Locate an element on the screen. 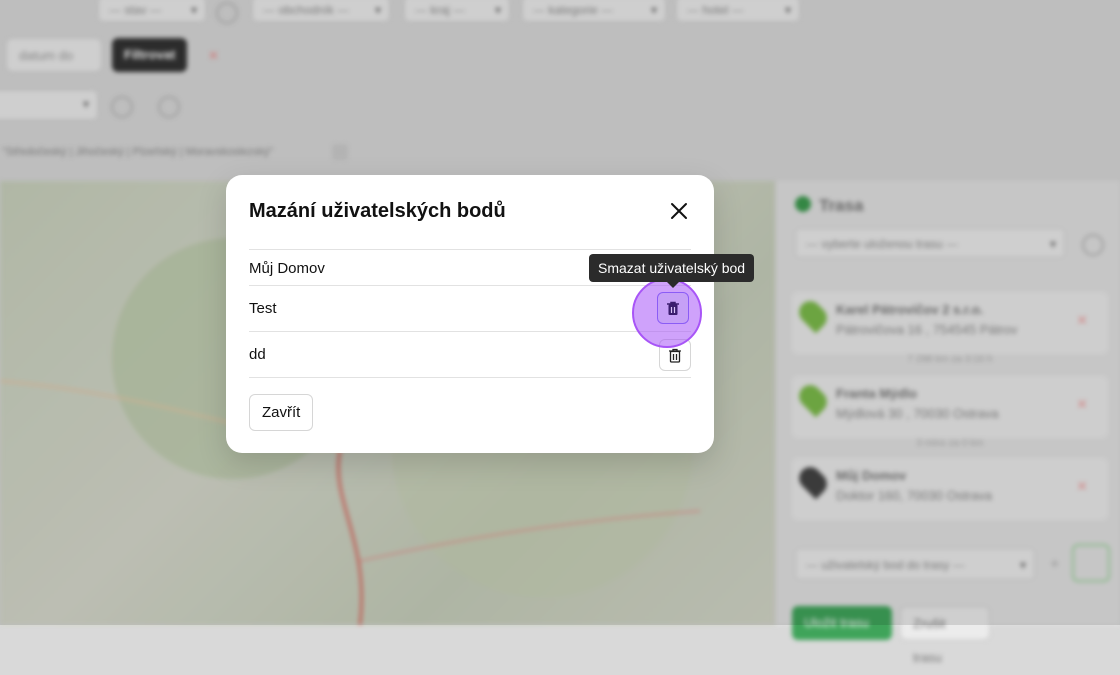 This screenshot has height=675, width=1120. close-icon is located at coordinates (679, 211).